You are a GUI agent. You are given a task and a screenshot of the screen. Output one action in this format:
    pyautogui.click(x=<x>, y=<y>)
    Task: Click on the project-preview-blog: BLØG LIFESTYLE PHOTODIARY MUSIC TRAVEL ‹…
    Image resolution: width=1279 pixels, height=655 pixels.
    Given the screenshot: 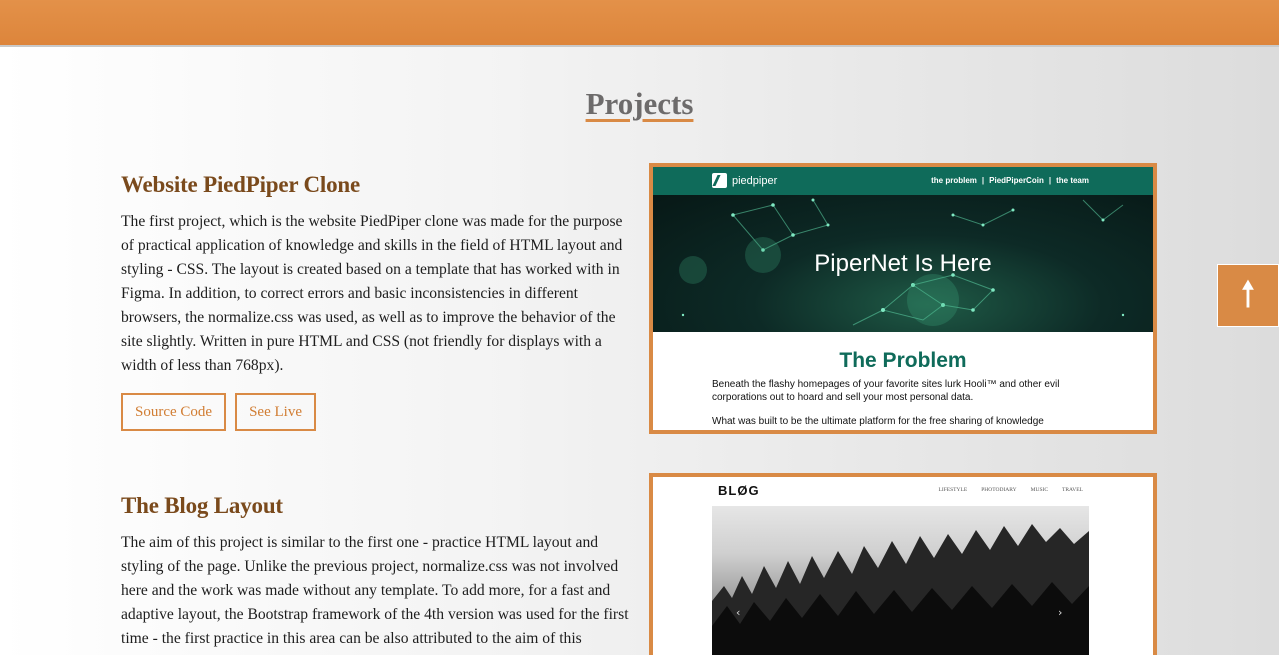 What is the action you would take?
    pyautogui.click(x=903, y=564)
    